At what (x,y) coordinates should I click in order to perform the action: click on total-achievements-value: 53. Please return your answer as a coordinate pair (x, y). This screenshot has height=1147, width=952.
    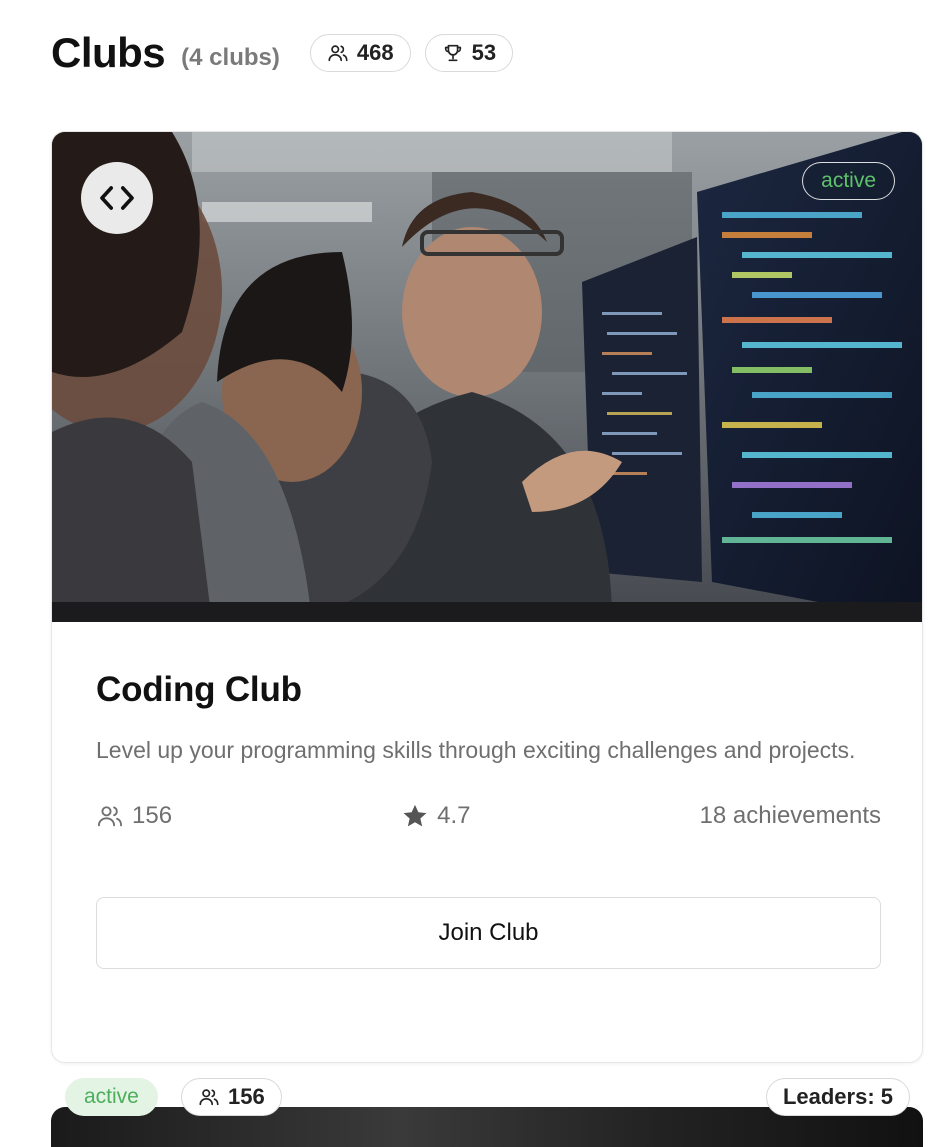
    Looking at the image, I should click on (484, 52).